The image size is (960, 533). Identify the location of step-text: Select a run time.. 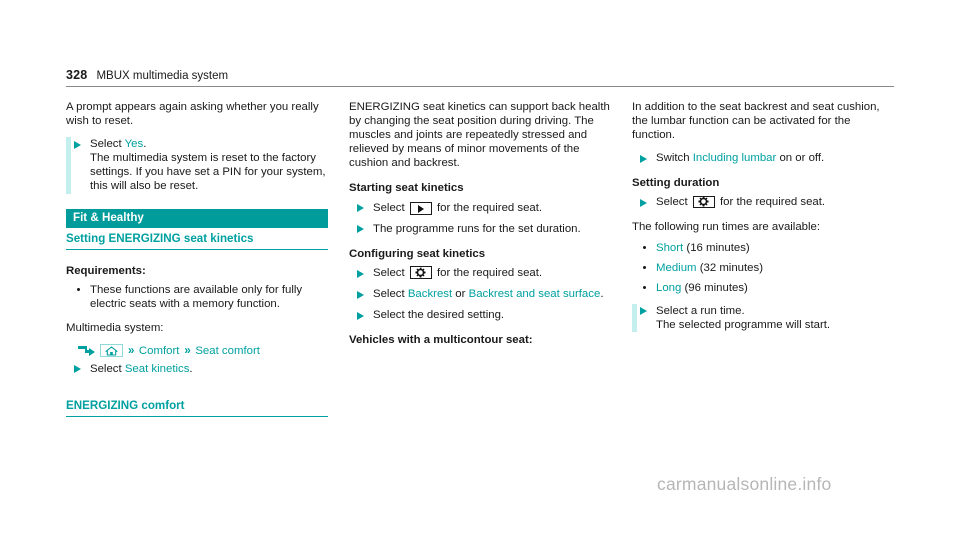
(700, 310).